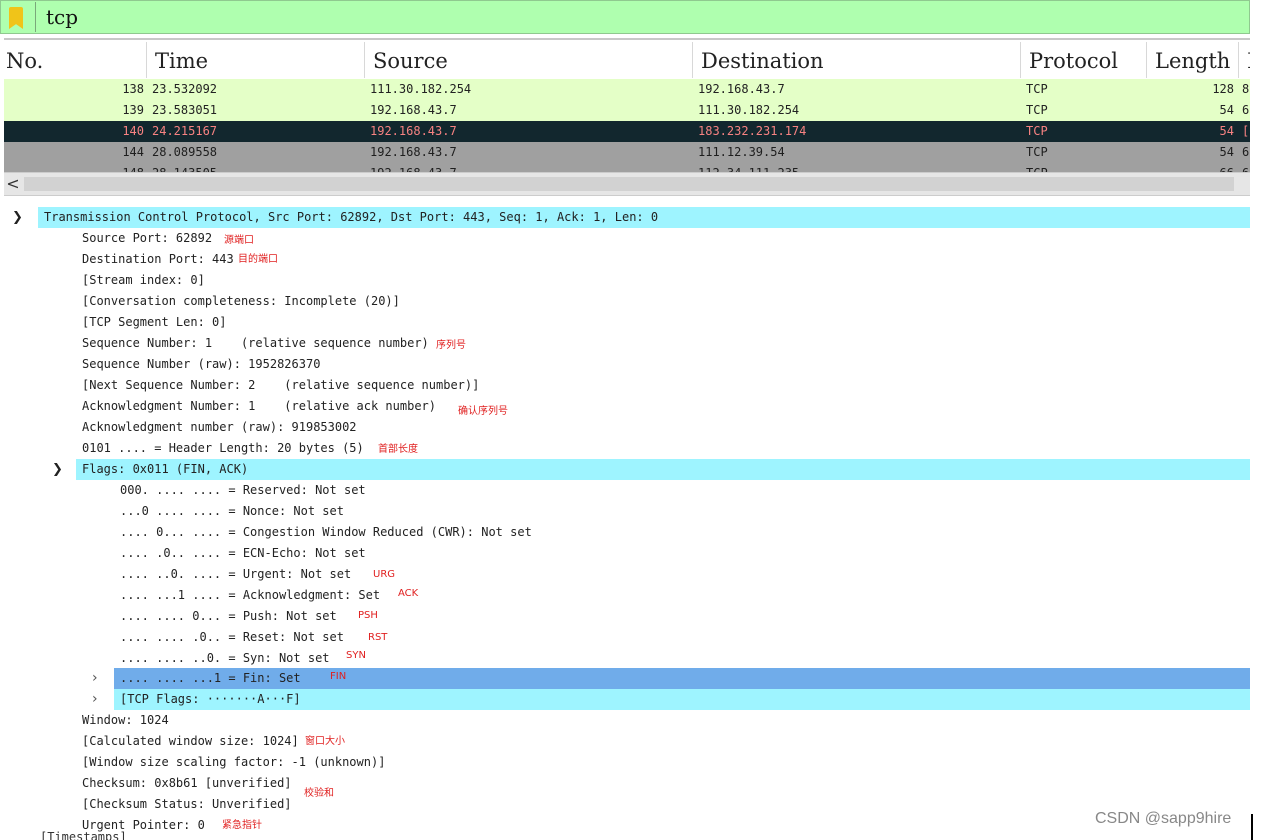 This screenshot has width=1268, height=840. Describe the element at coordinates (741, 89) in the screenshot. I see `packet-destination: 192.168.43.7` at that location.